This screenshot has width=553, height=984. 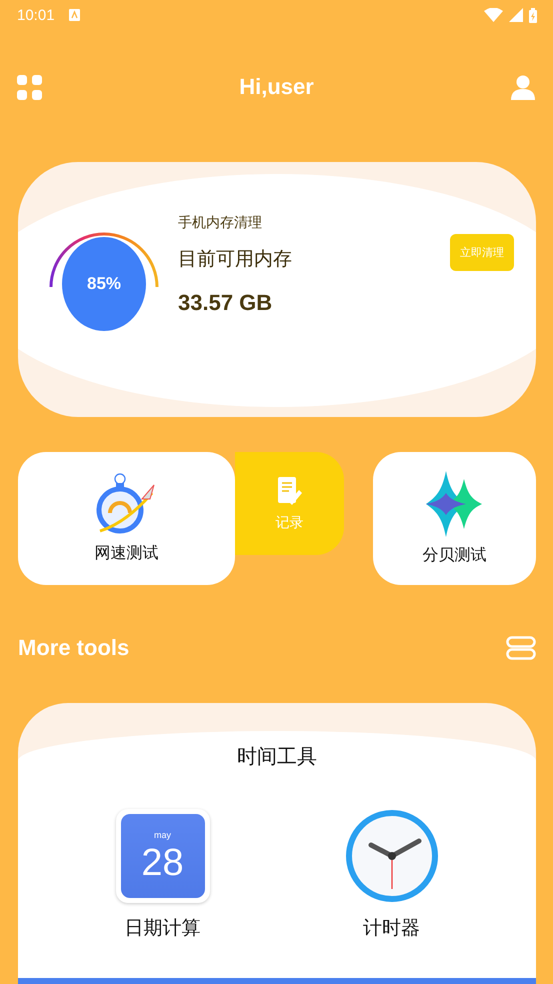 I want to click on note-edit-icon, so click(x=289, y=491).